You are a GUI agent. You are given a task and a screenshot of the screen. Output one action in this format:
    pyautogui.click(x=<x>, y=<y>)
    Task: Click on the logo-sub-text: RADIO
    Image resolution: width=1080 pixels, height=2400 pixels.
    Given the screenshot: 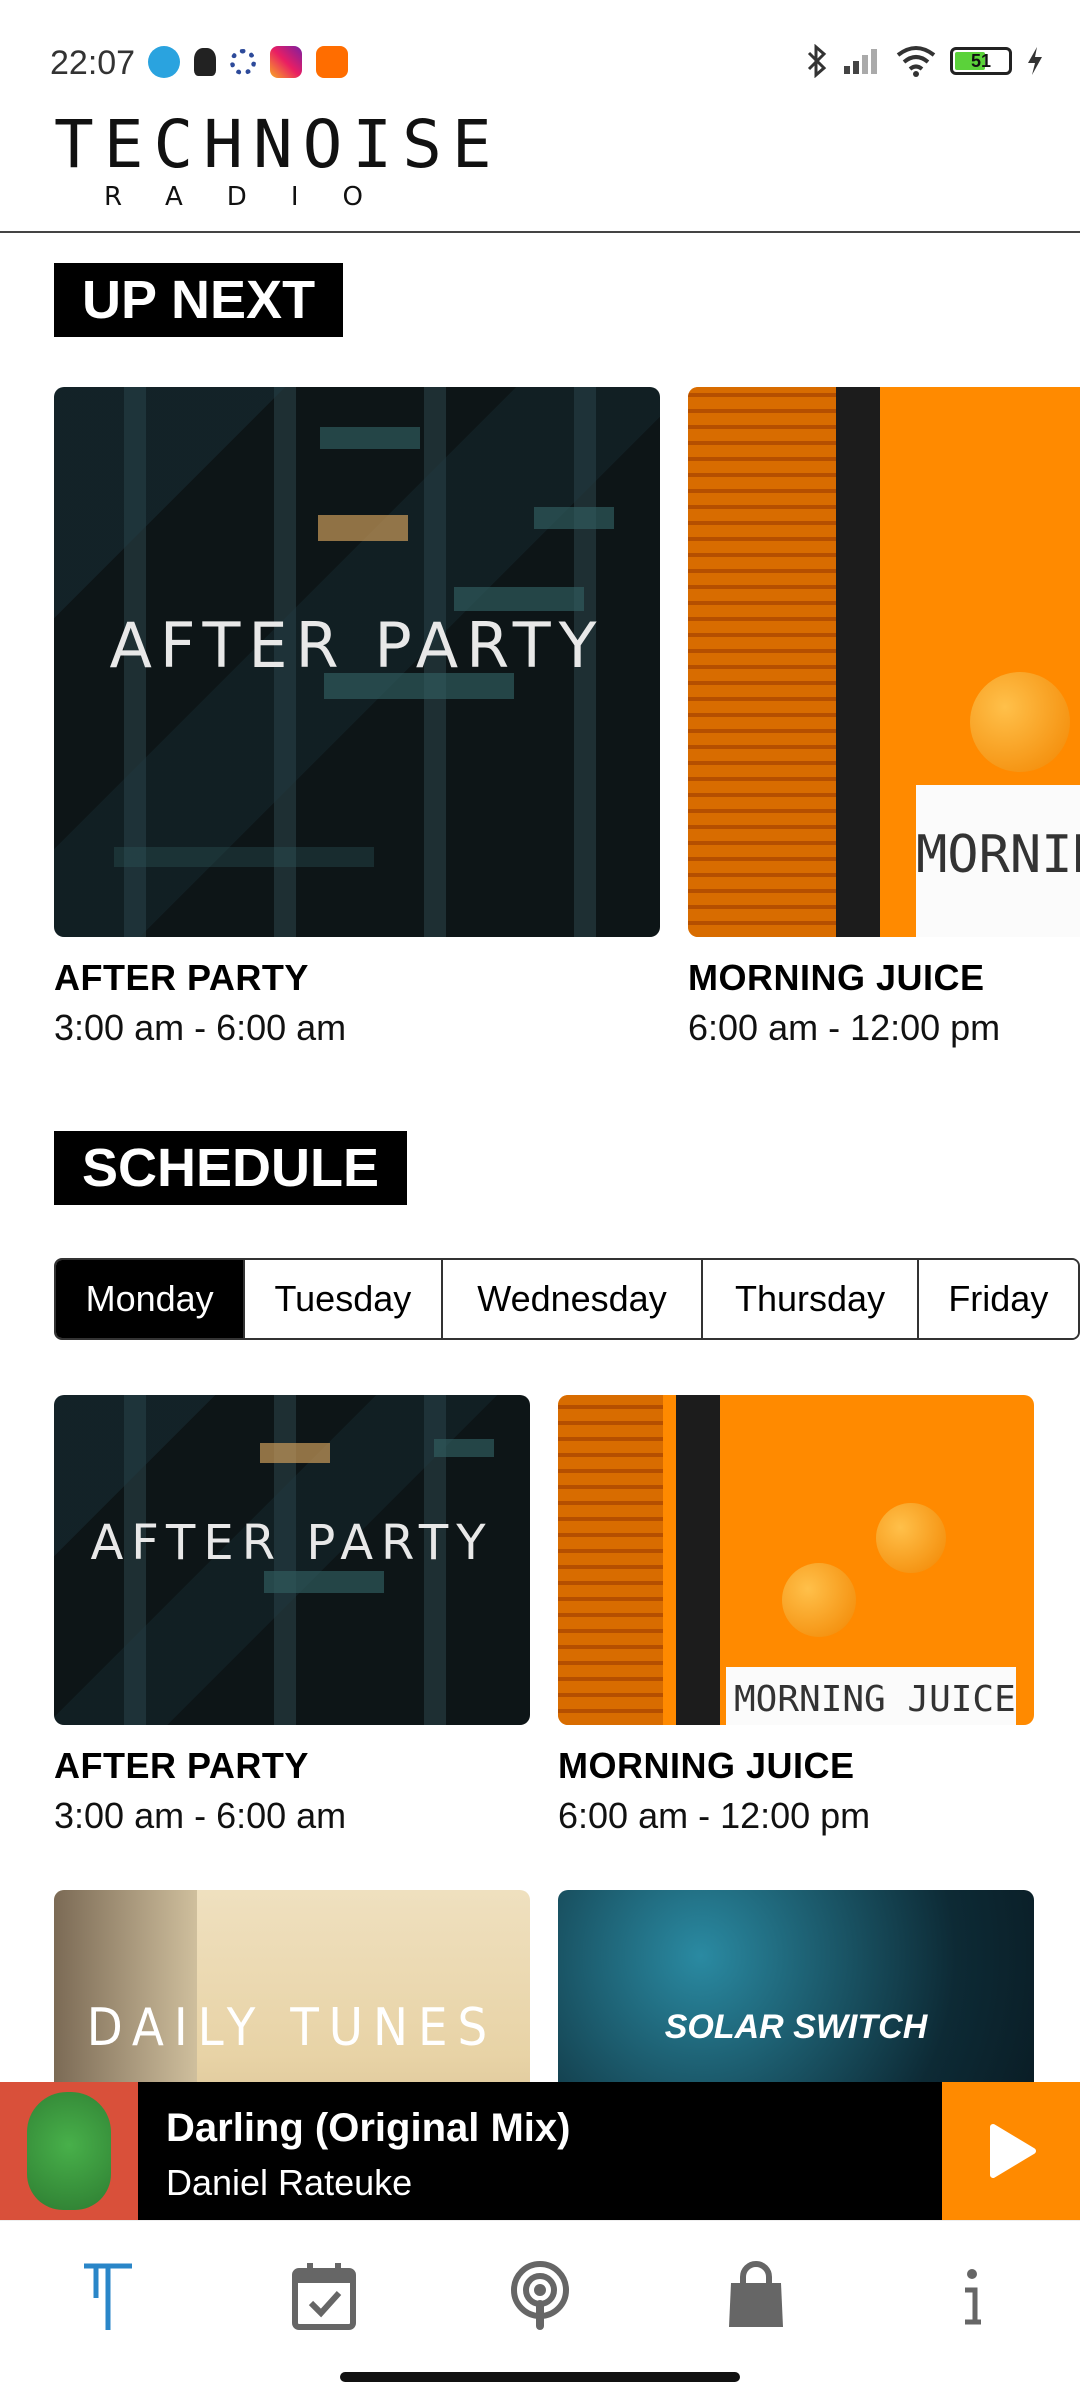 What is the action you would take?
    pyautogui.click(x=255, y=197)
    